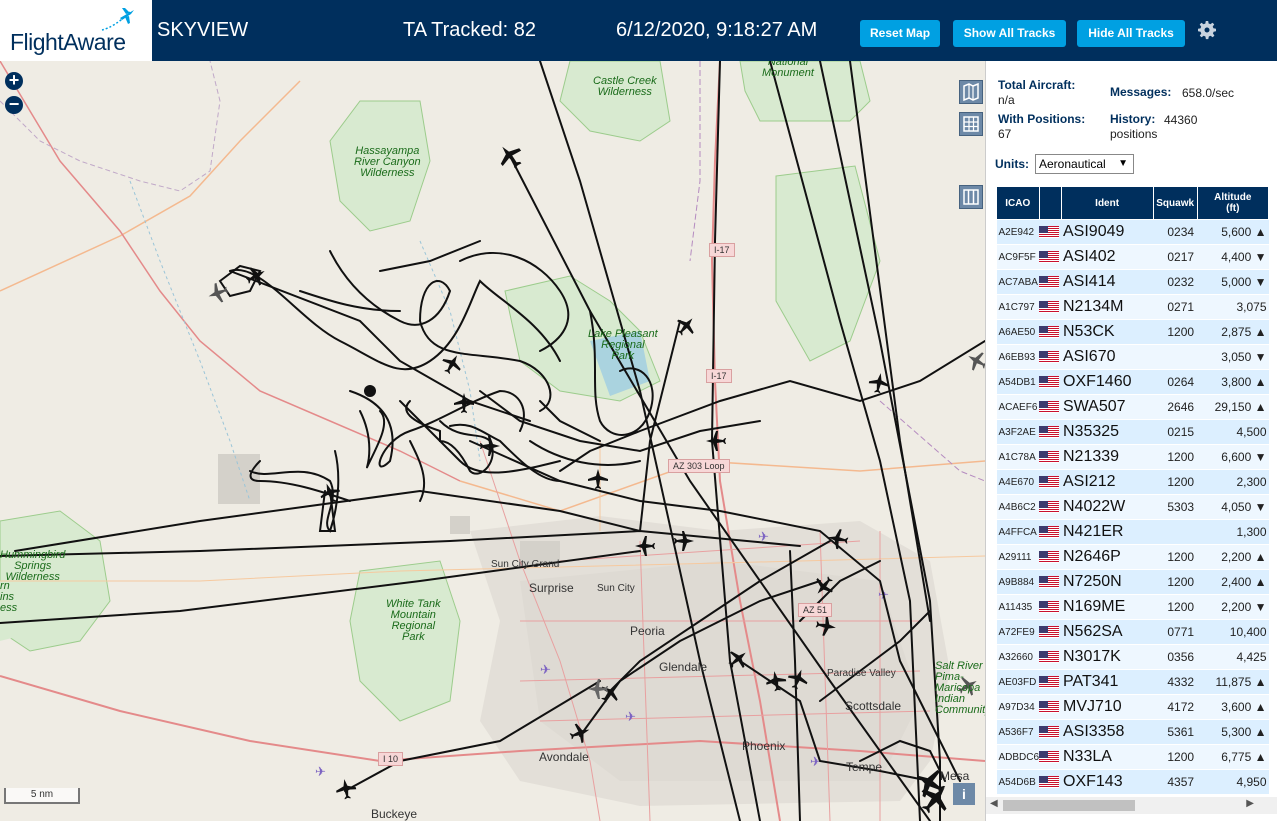  What do you see at coordinates (994, 803) in the screenshot?
I see `scroll-left-icon: ◀` at bounding box center [994, 803].